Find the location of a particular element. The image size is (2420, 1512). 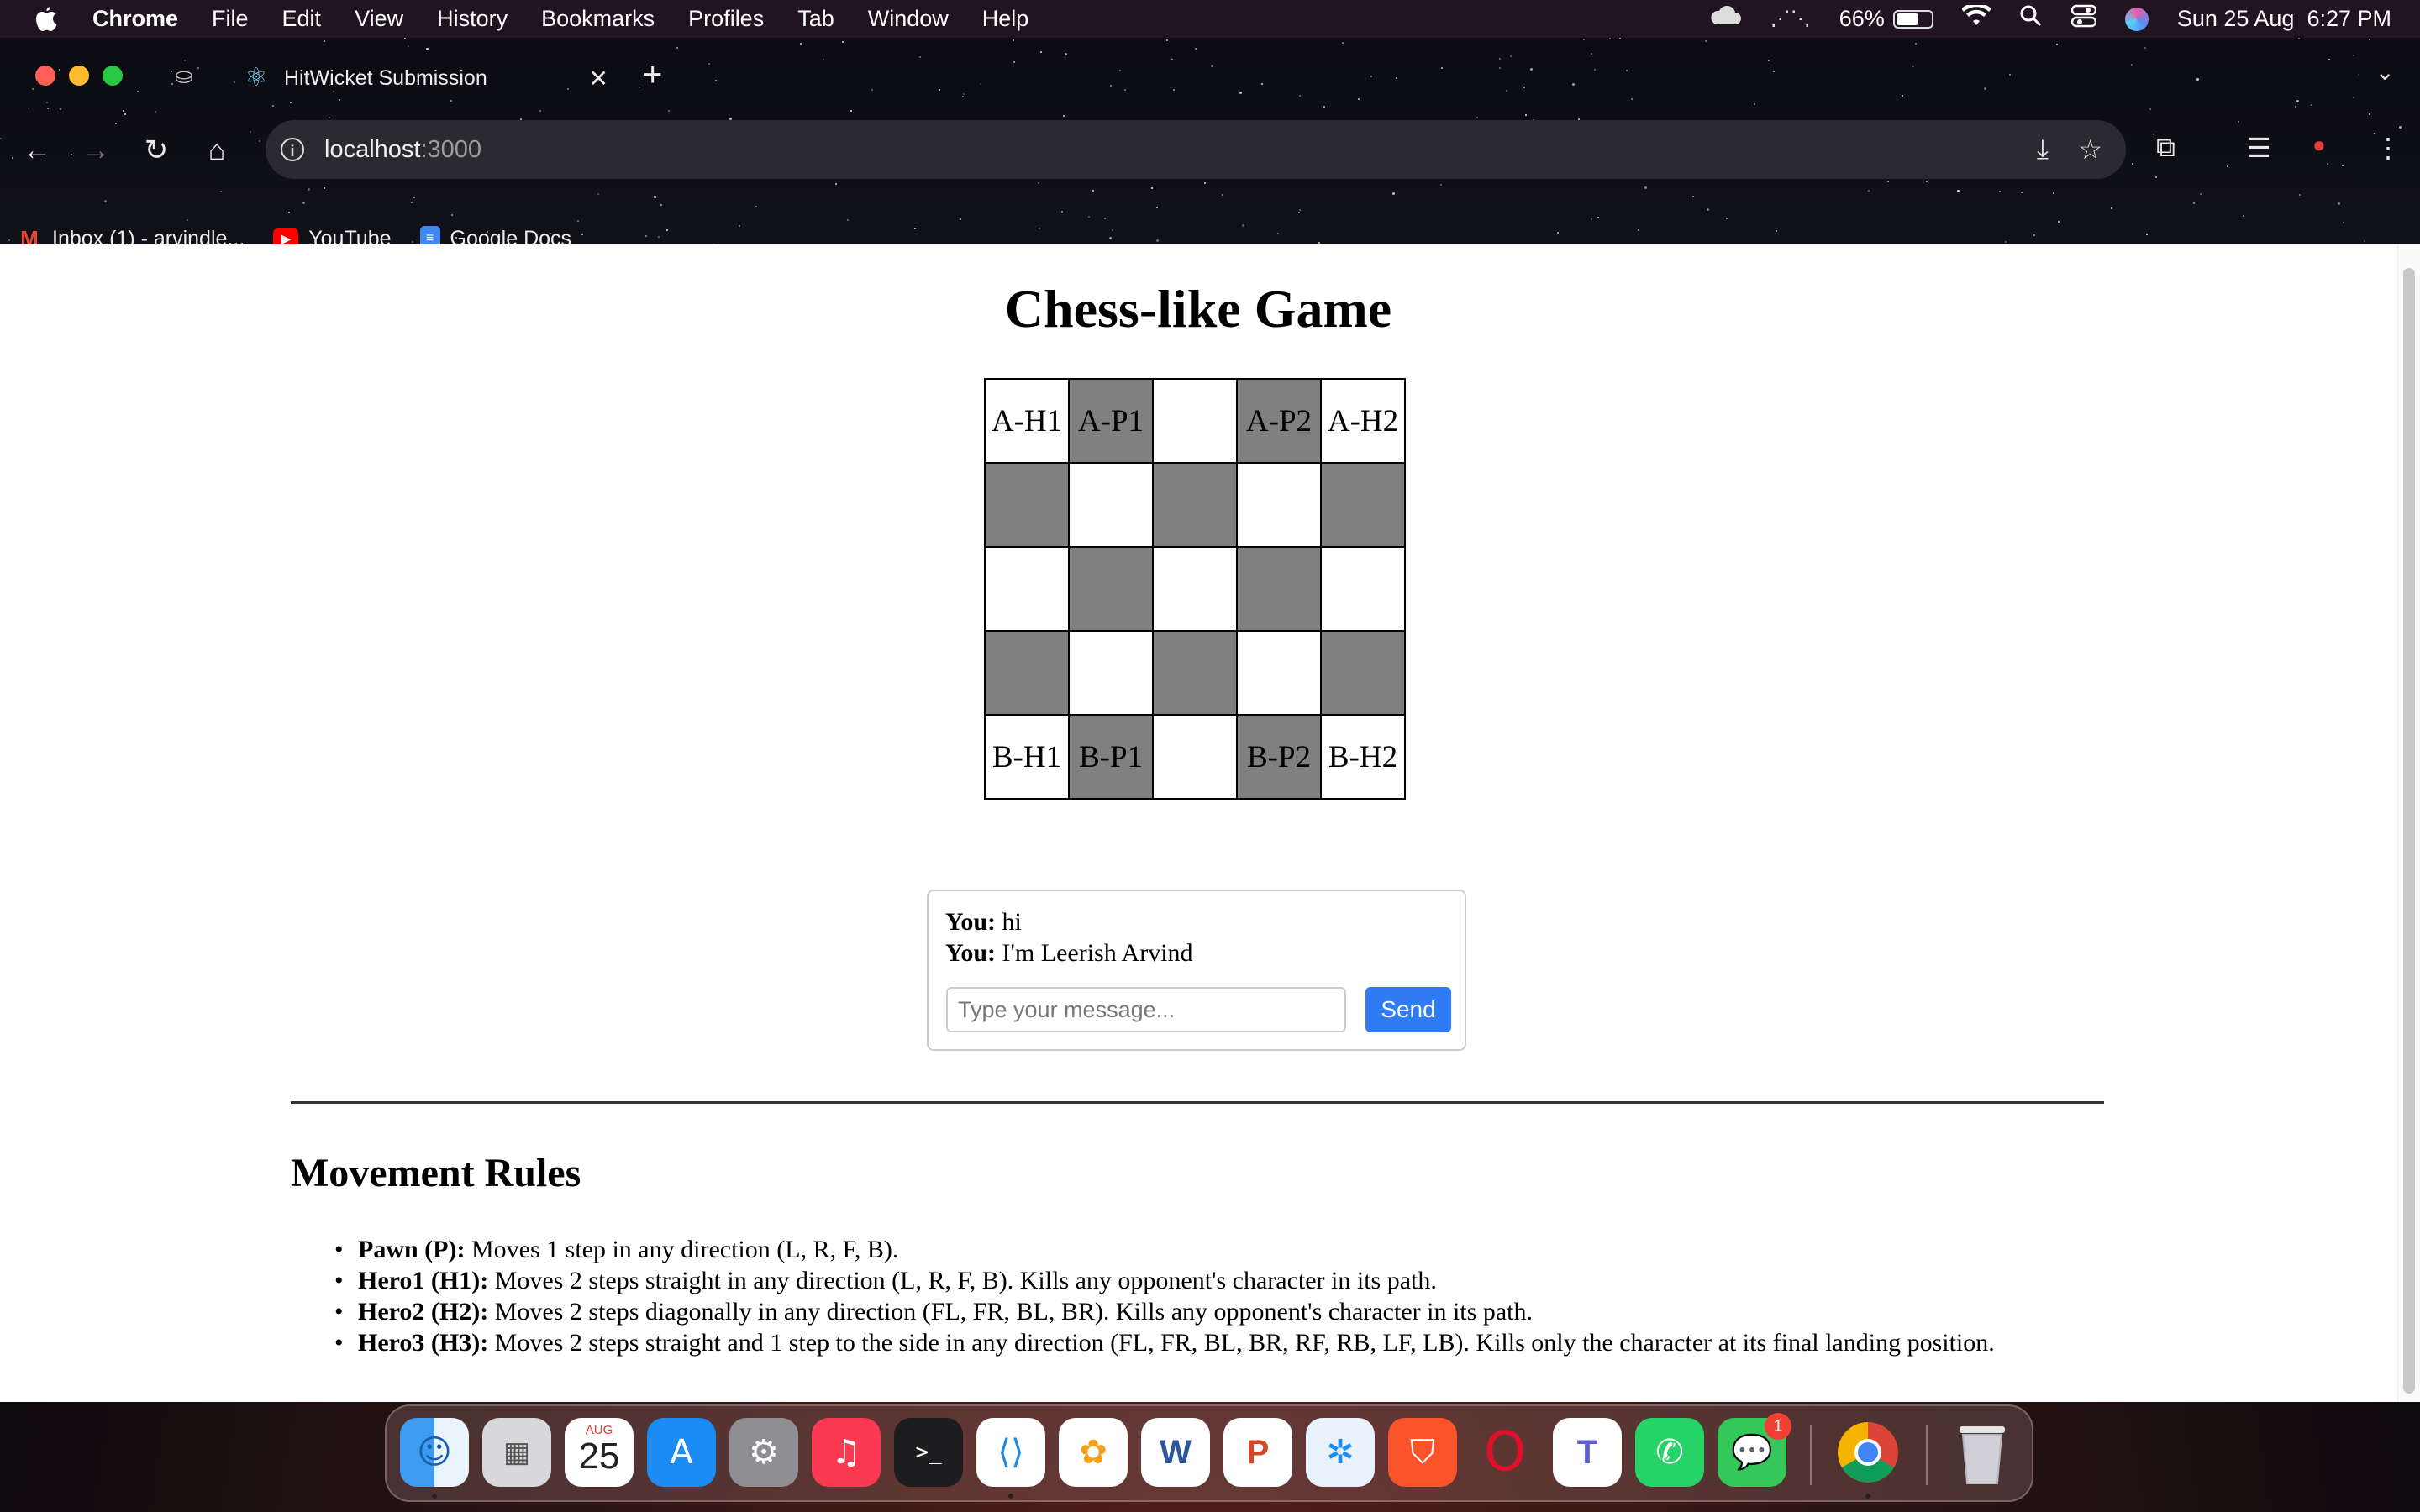

minimize-window-button is located at coordinates (79, 76).